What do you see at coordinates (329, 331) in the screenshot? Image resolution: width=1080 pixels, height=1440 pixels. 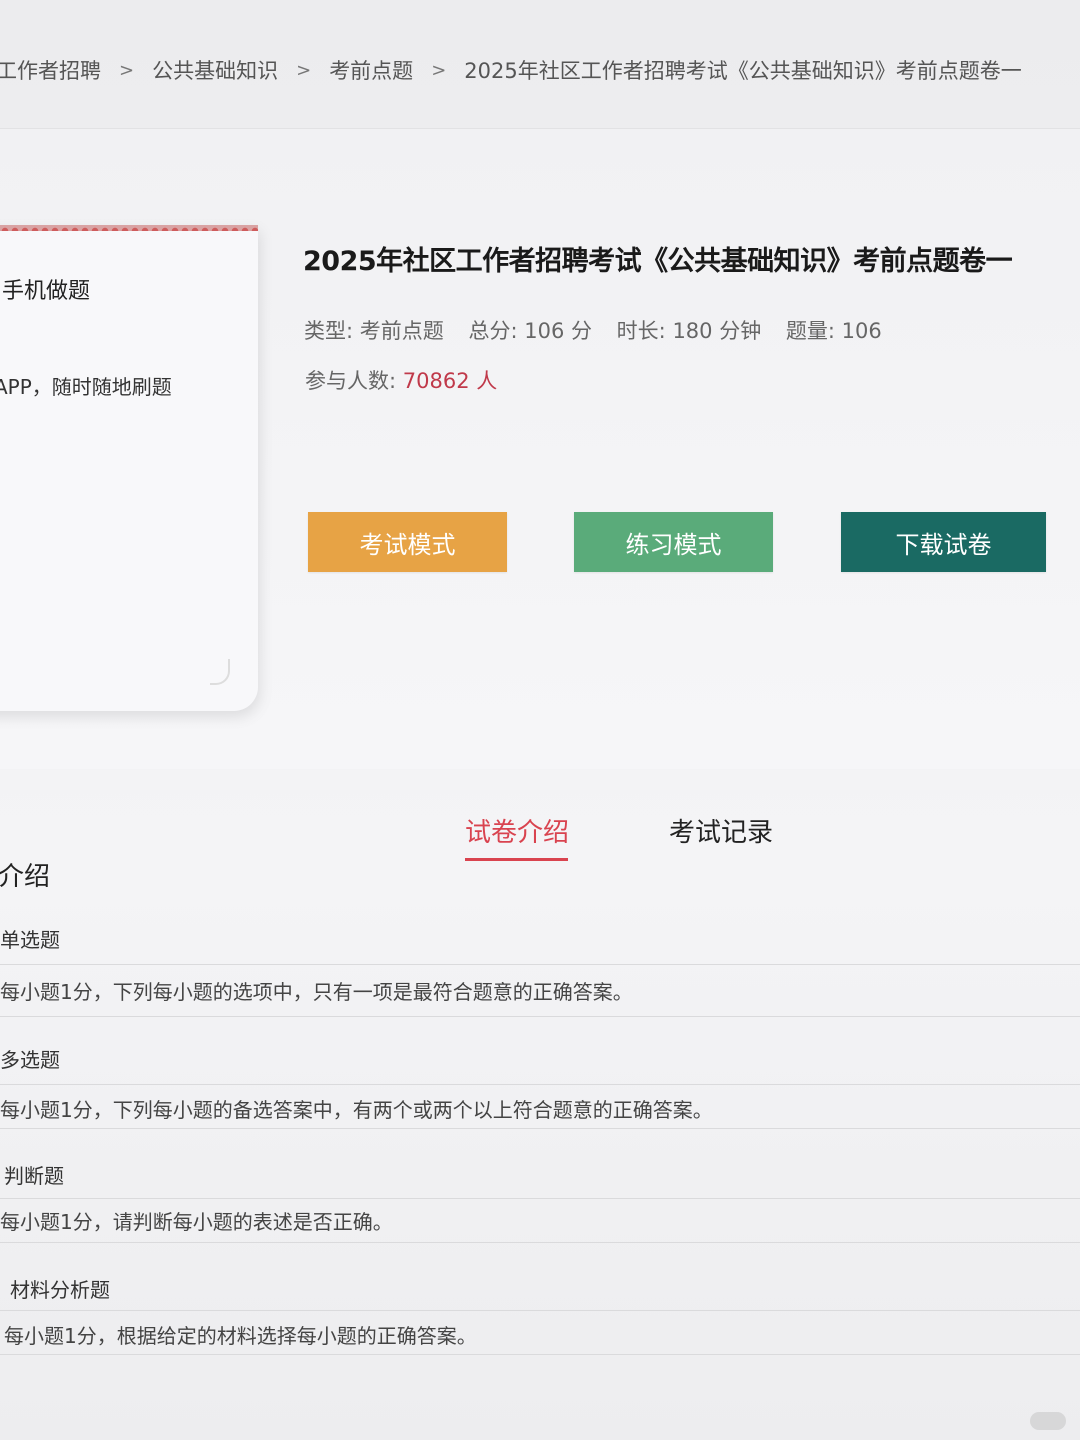 I see `exam-type-label: 类型:` at bounding box center [329, 331].